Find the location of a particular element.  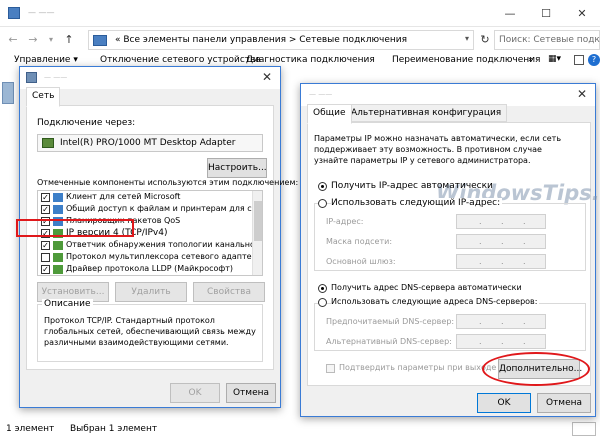

network-client-icon is located at coordinates (58, 197).